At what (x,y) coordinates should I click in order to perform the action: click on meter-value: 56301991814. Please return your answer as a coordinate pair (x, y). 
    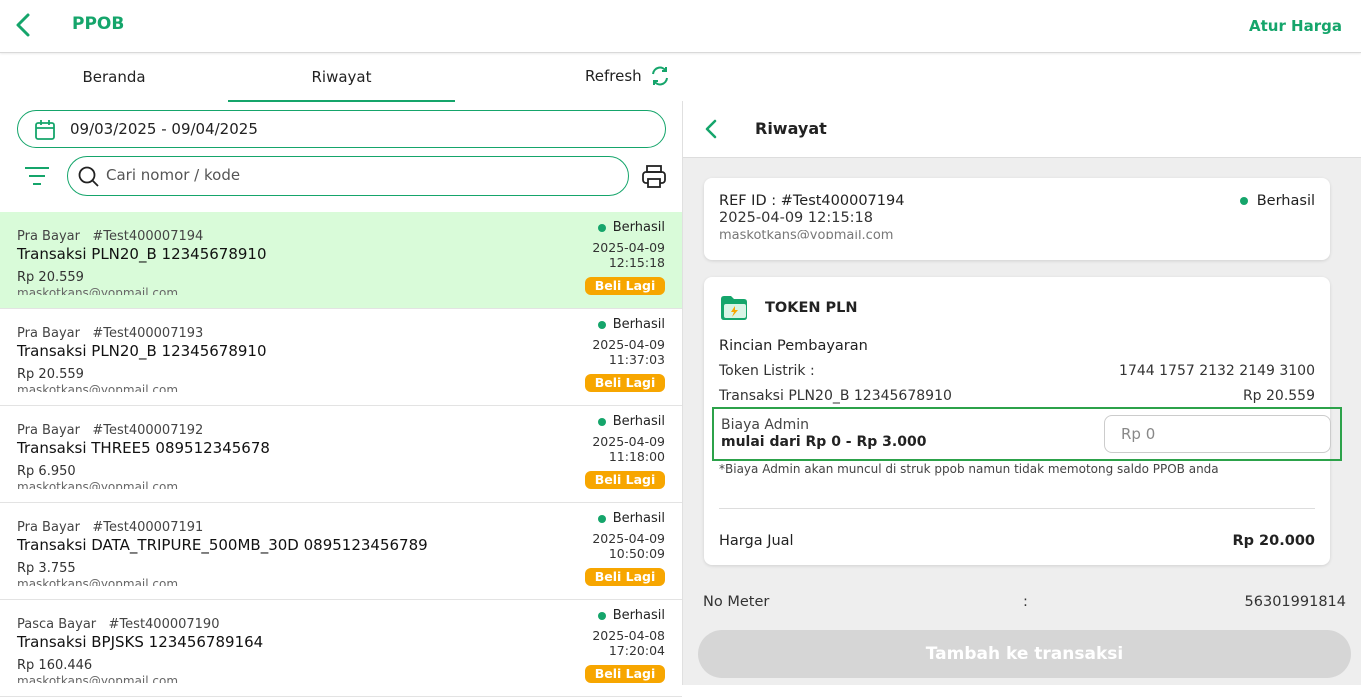
    Looking at the image, I should click on (1295, 602).